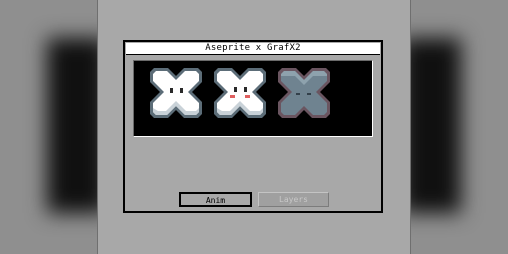 This screenshot has width=508, height=254. I want to click on window-titlebar: Aseprite x GrafX2, so click(253, 49).